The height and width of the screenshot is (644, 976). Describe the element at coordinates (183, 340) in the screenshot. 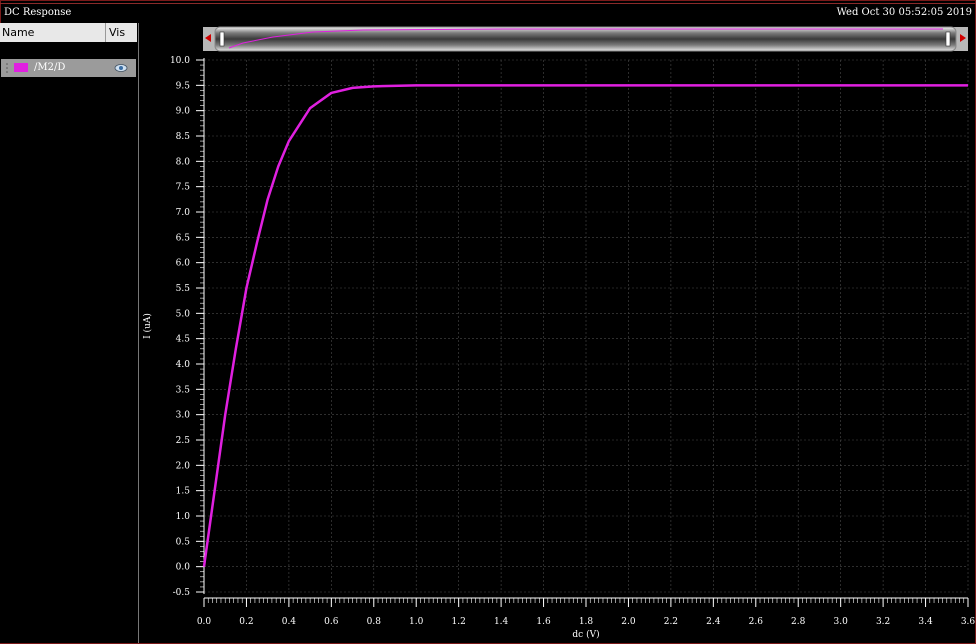

I see `y-tick-label: 4.5` at that location.